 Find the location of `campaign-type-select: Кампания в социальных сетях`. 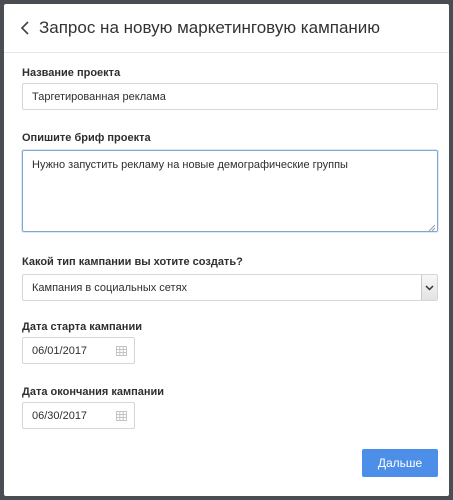

campaign-type-select: Кампания в социальных сетях is located at coordinates (230, 287).